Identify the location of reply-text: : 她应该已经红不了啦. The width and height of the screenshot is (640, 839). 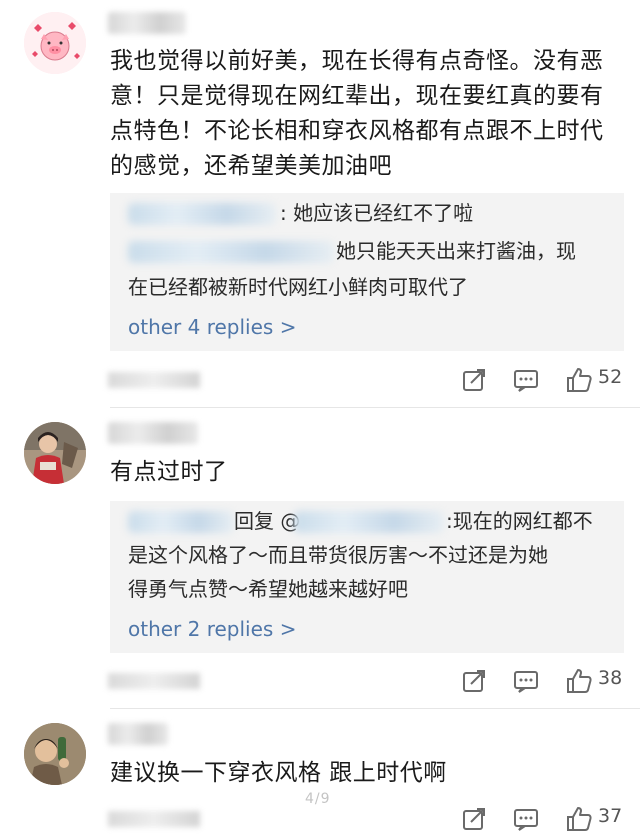
(377, 213).